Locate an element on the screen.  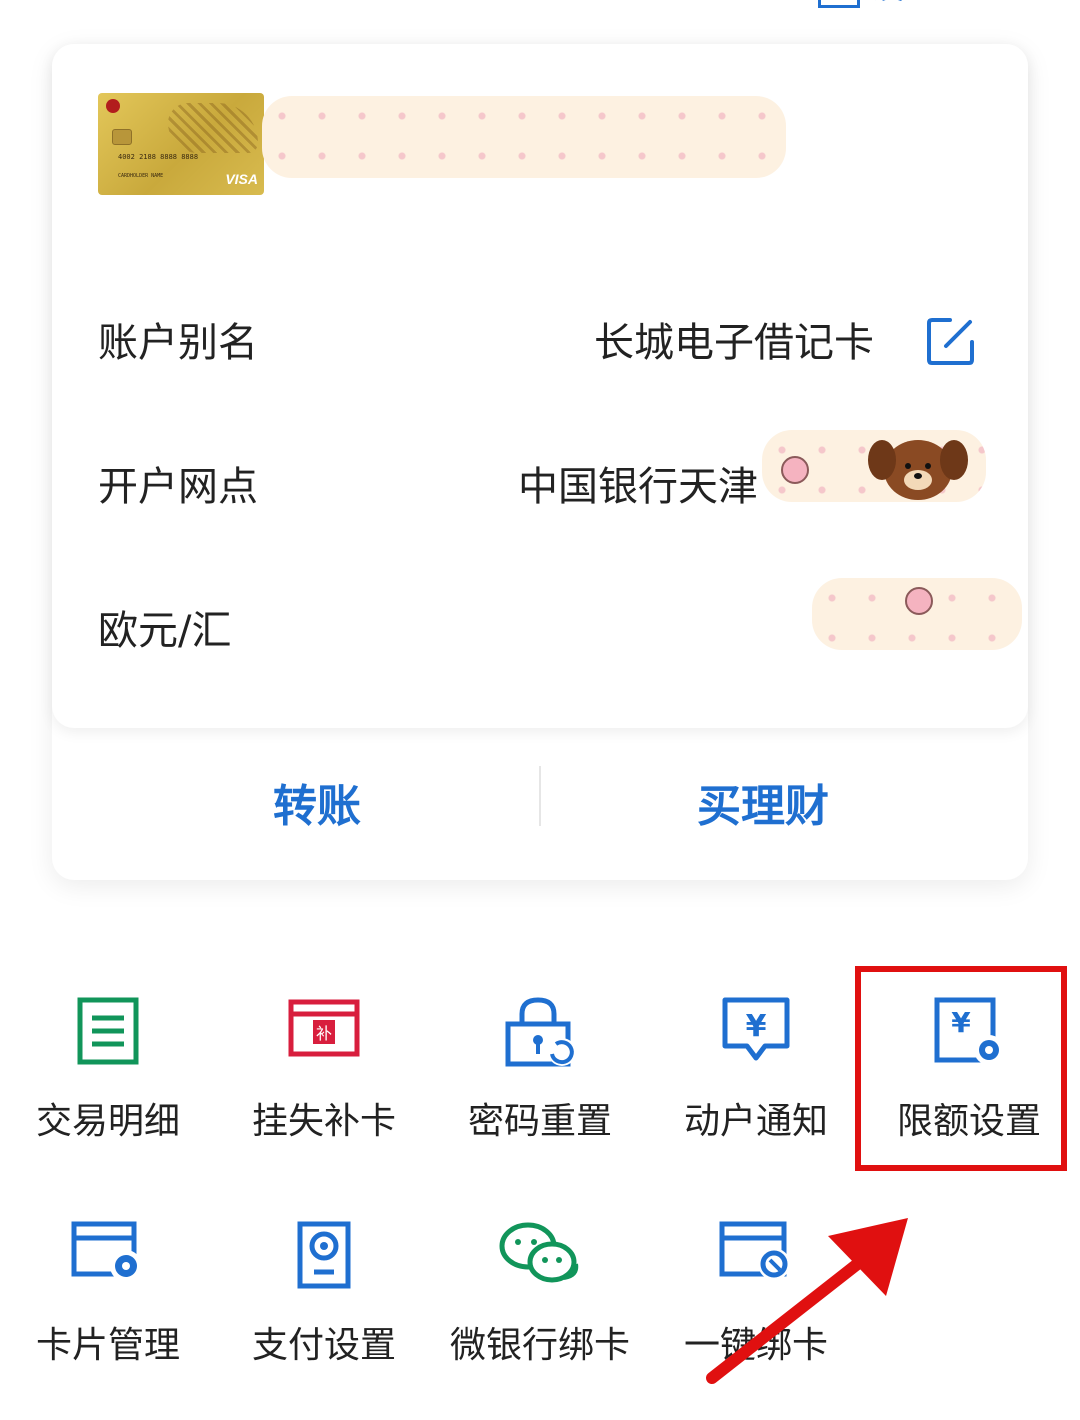
service-report-loss: 补 挂失补卡 is located at coordinates (324, 1096).